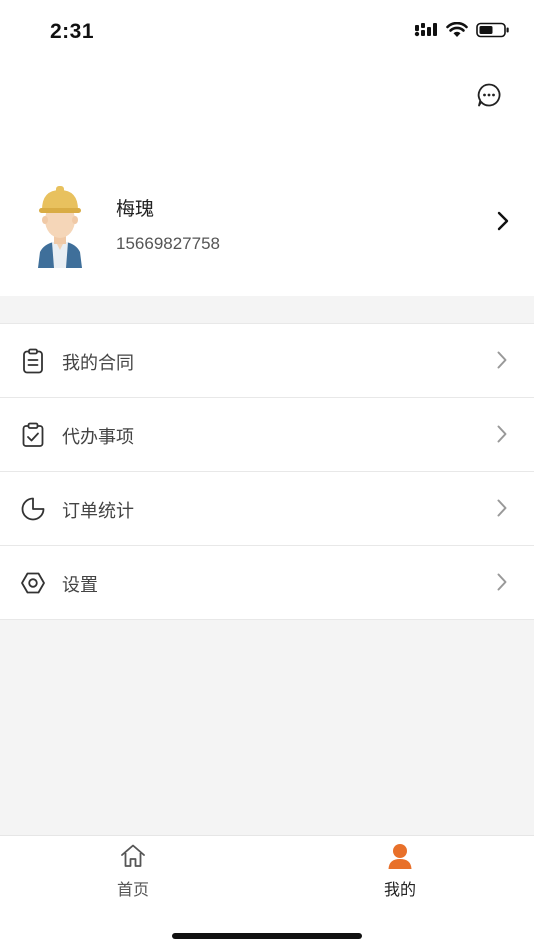 The image size is (534, 950). I want to click on status-icons, so click(462, 30).